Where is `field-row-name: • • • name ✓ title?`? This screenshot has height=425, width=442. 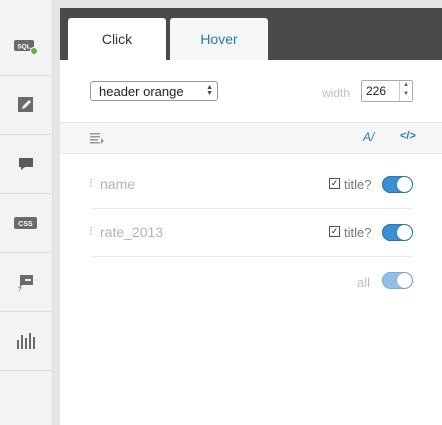
field-row-name: • • • name ✓ title? is located at coordinates (251, 184).